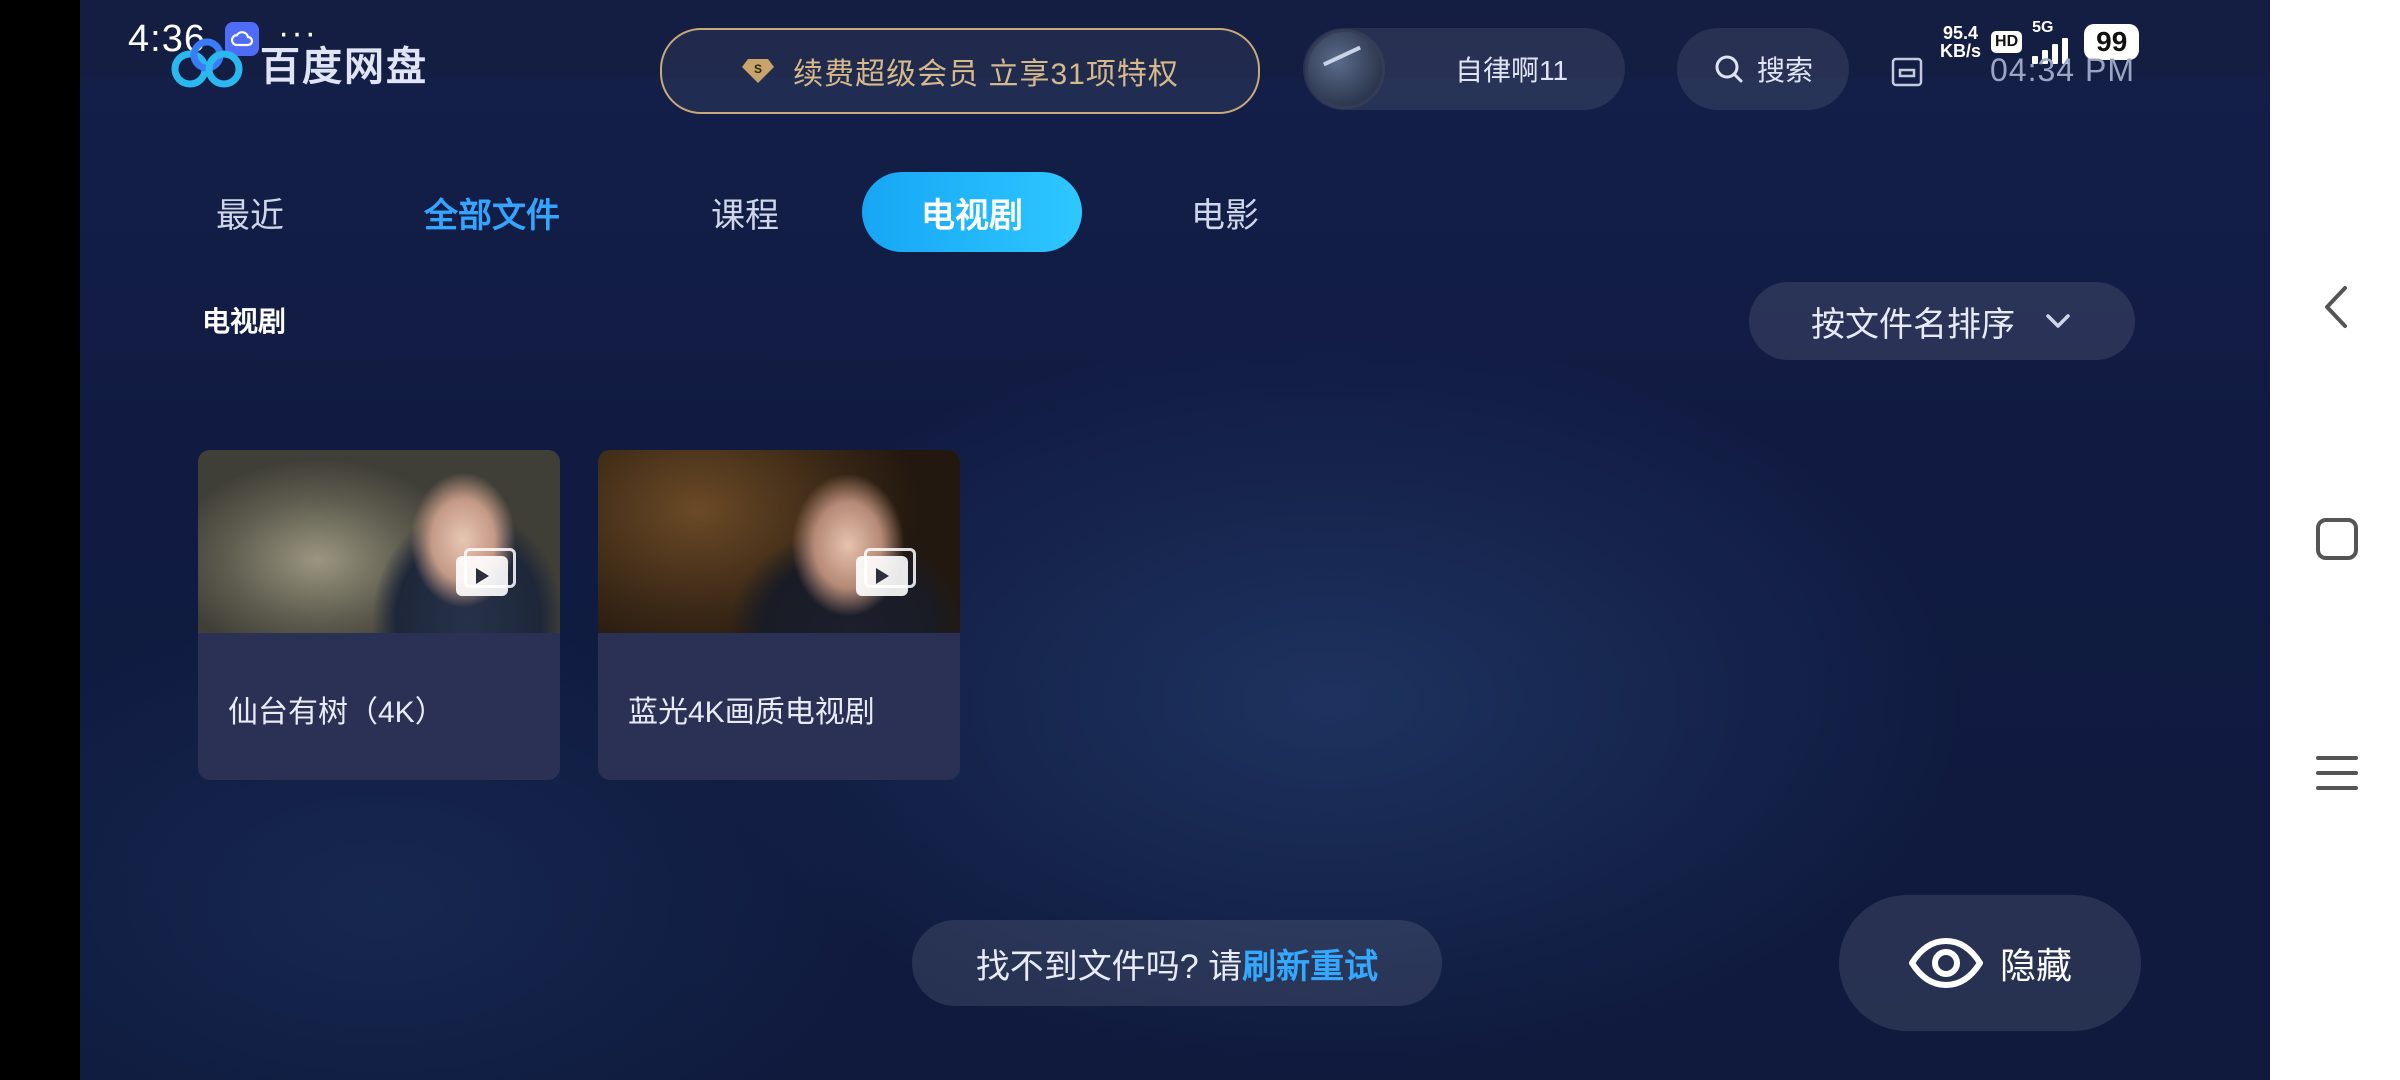 Image resolution: width=2400 pixels, height=1080 pixels. I want to click on search-button: 搜索, so click(1763, 69).